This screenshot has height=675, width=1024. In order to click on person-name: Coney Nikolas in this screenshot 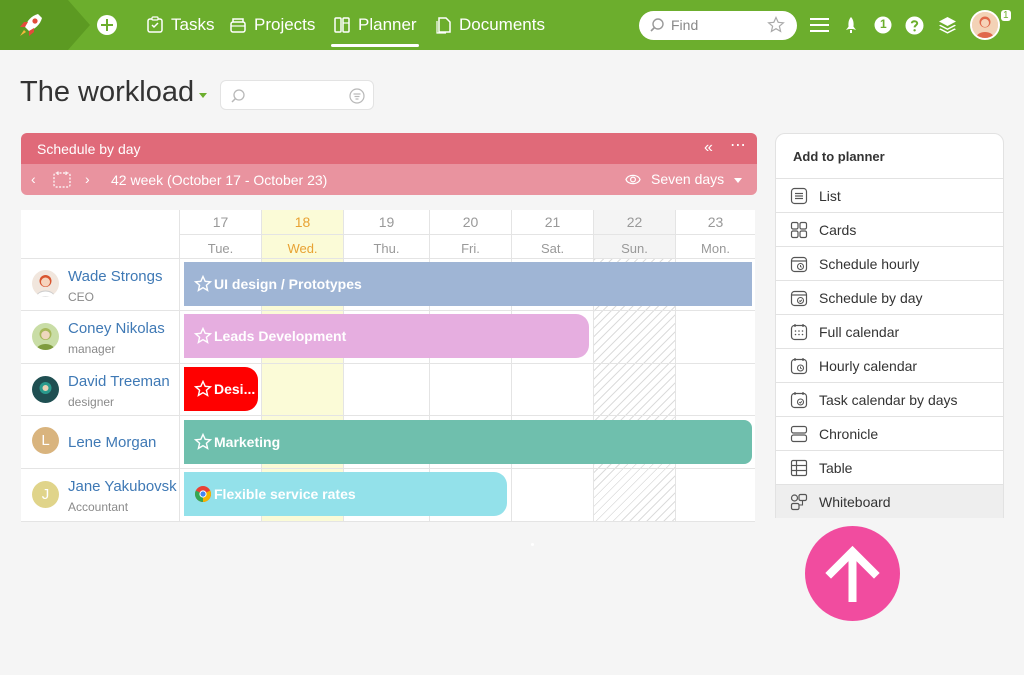, I will do `click(116, 328)`.